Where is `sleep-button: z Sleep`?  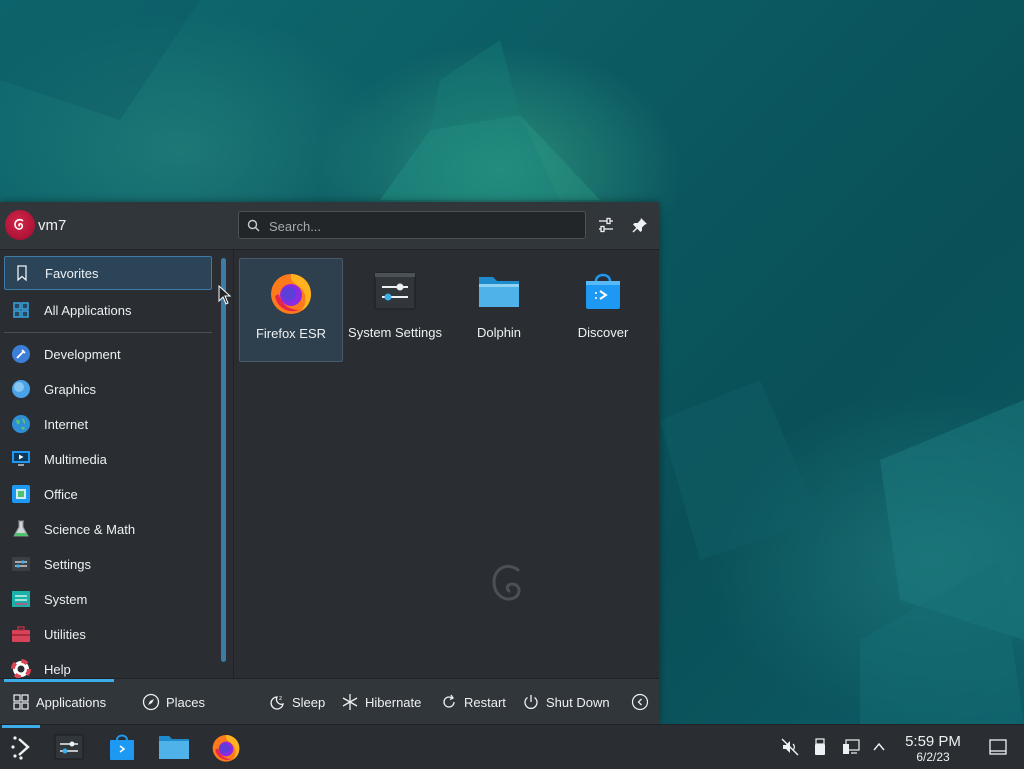
sleep-button: z Sleep is located at coordinates (296, 702).